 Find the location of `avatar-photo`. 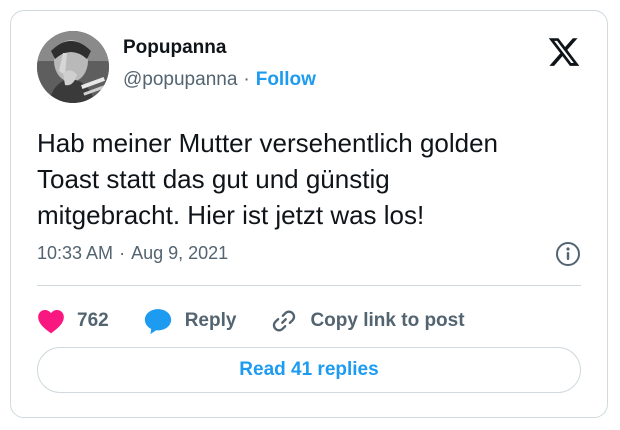

avatar-photo is located at coordinates (73, 67).